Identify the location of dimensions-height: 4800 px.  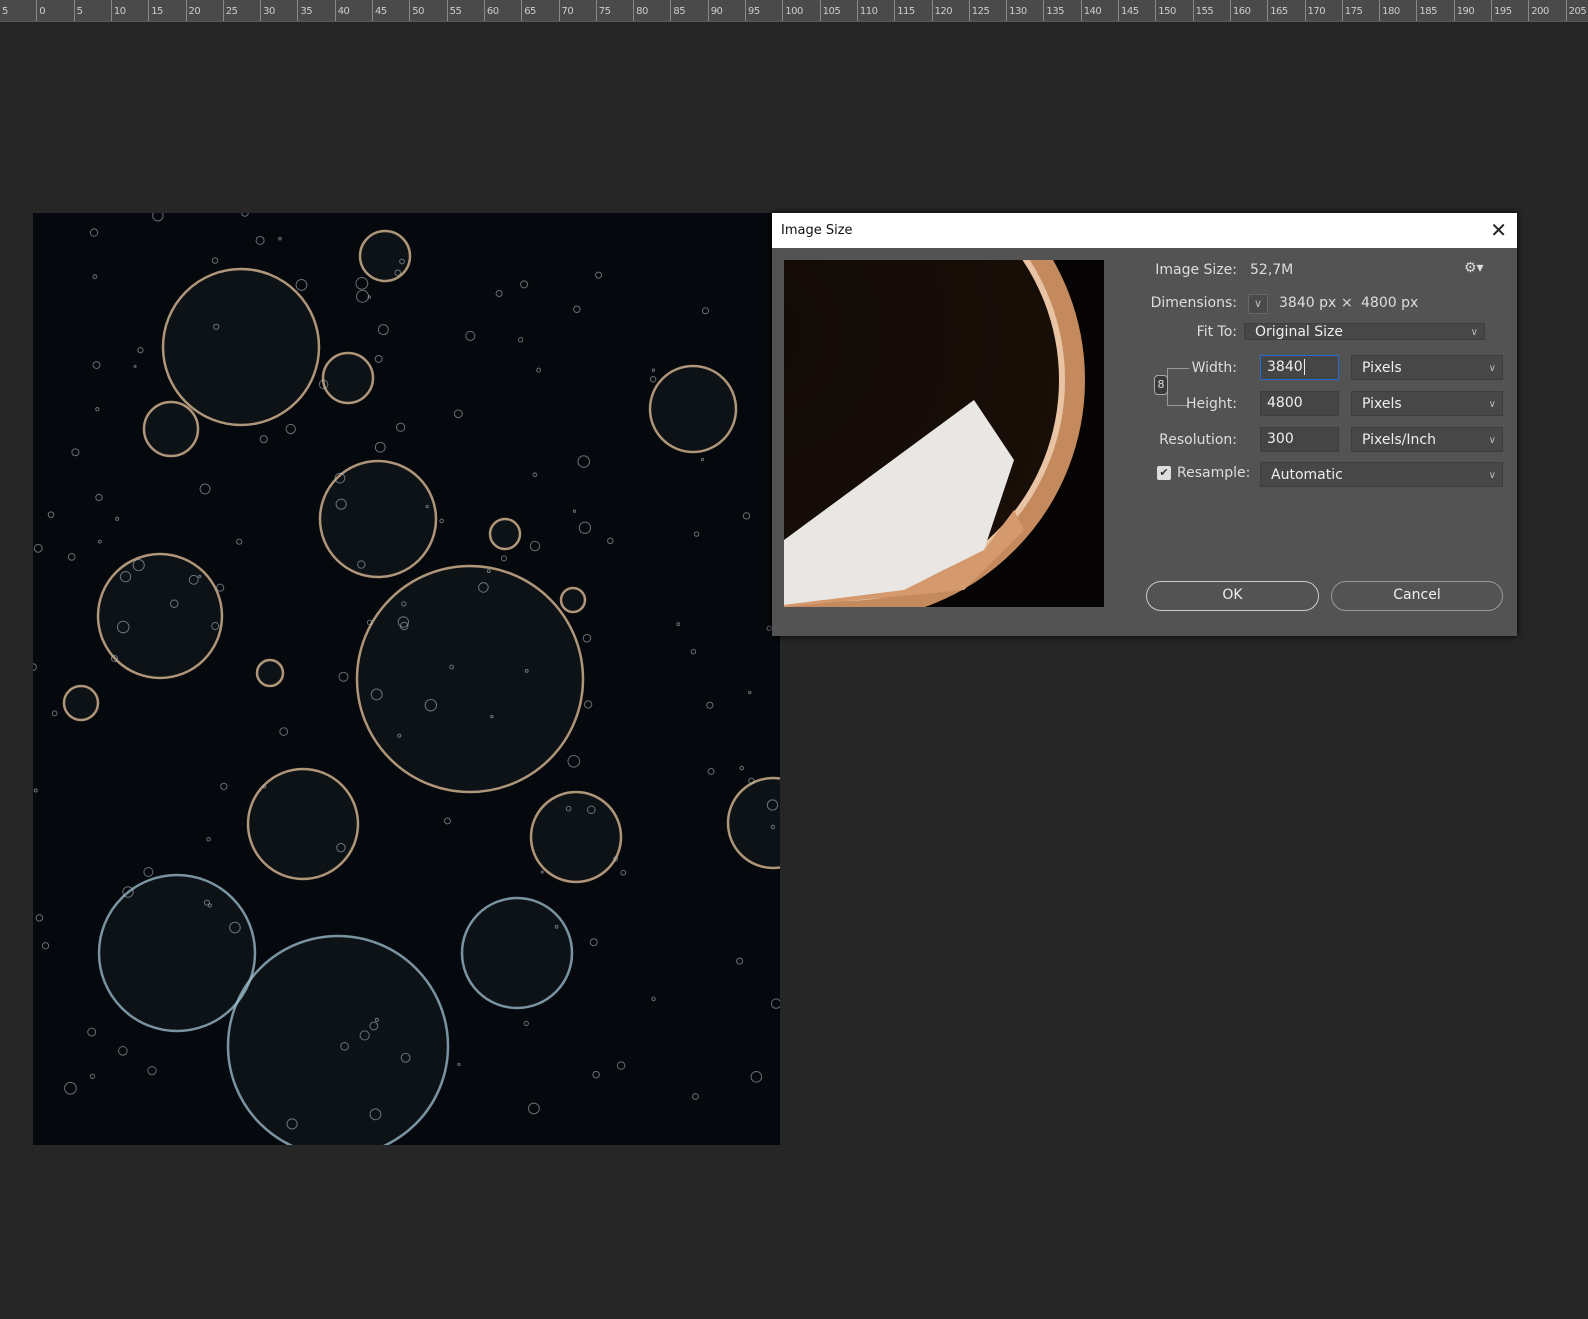
(1390, 303).